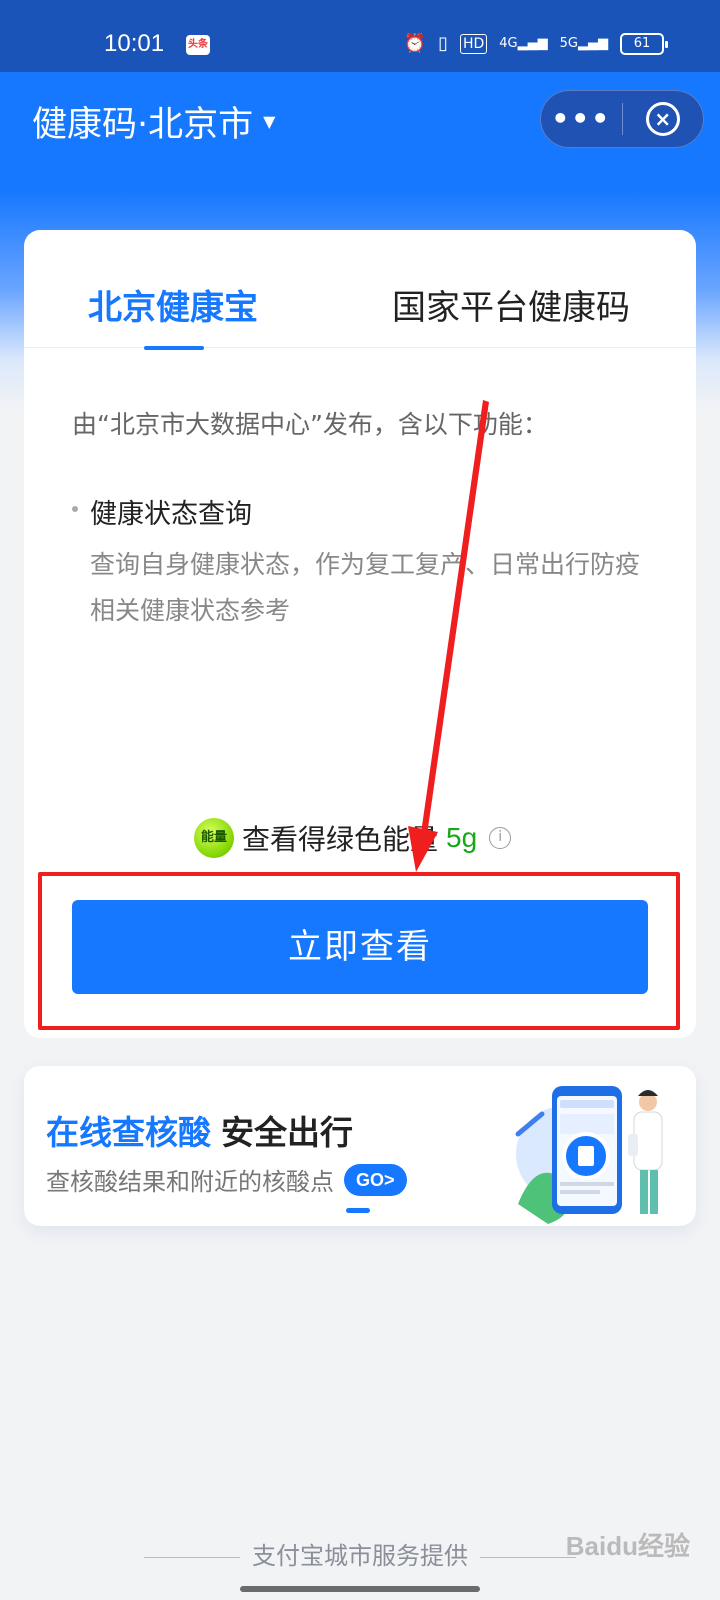  I want to click on energy-text: 查看得绿色能量, so click(340, 839).